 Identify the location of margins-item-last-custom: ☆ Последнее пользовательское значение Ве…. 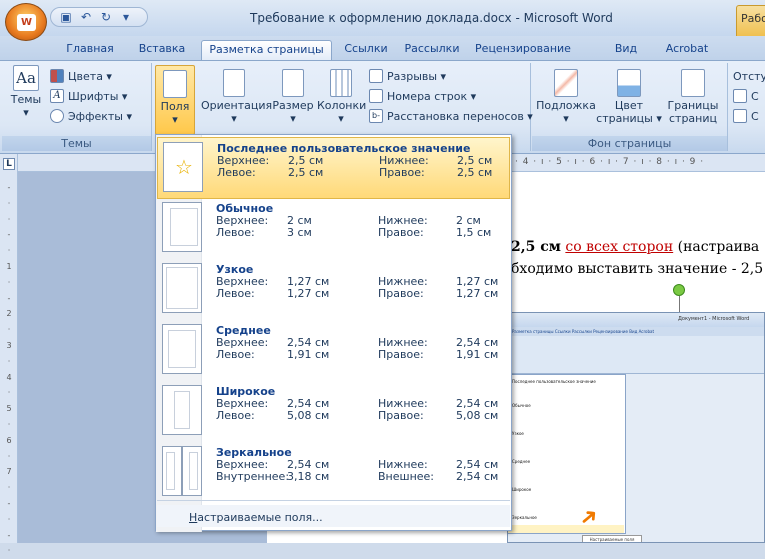
(333, 168).